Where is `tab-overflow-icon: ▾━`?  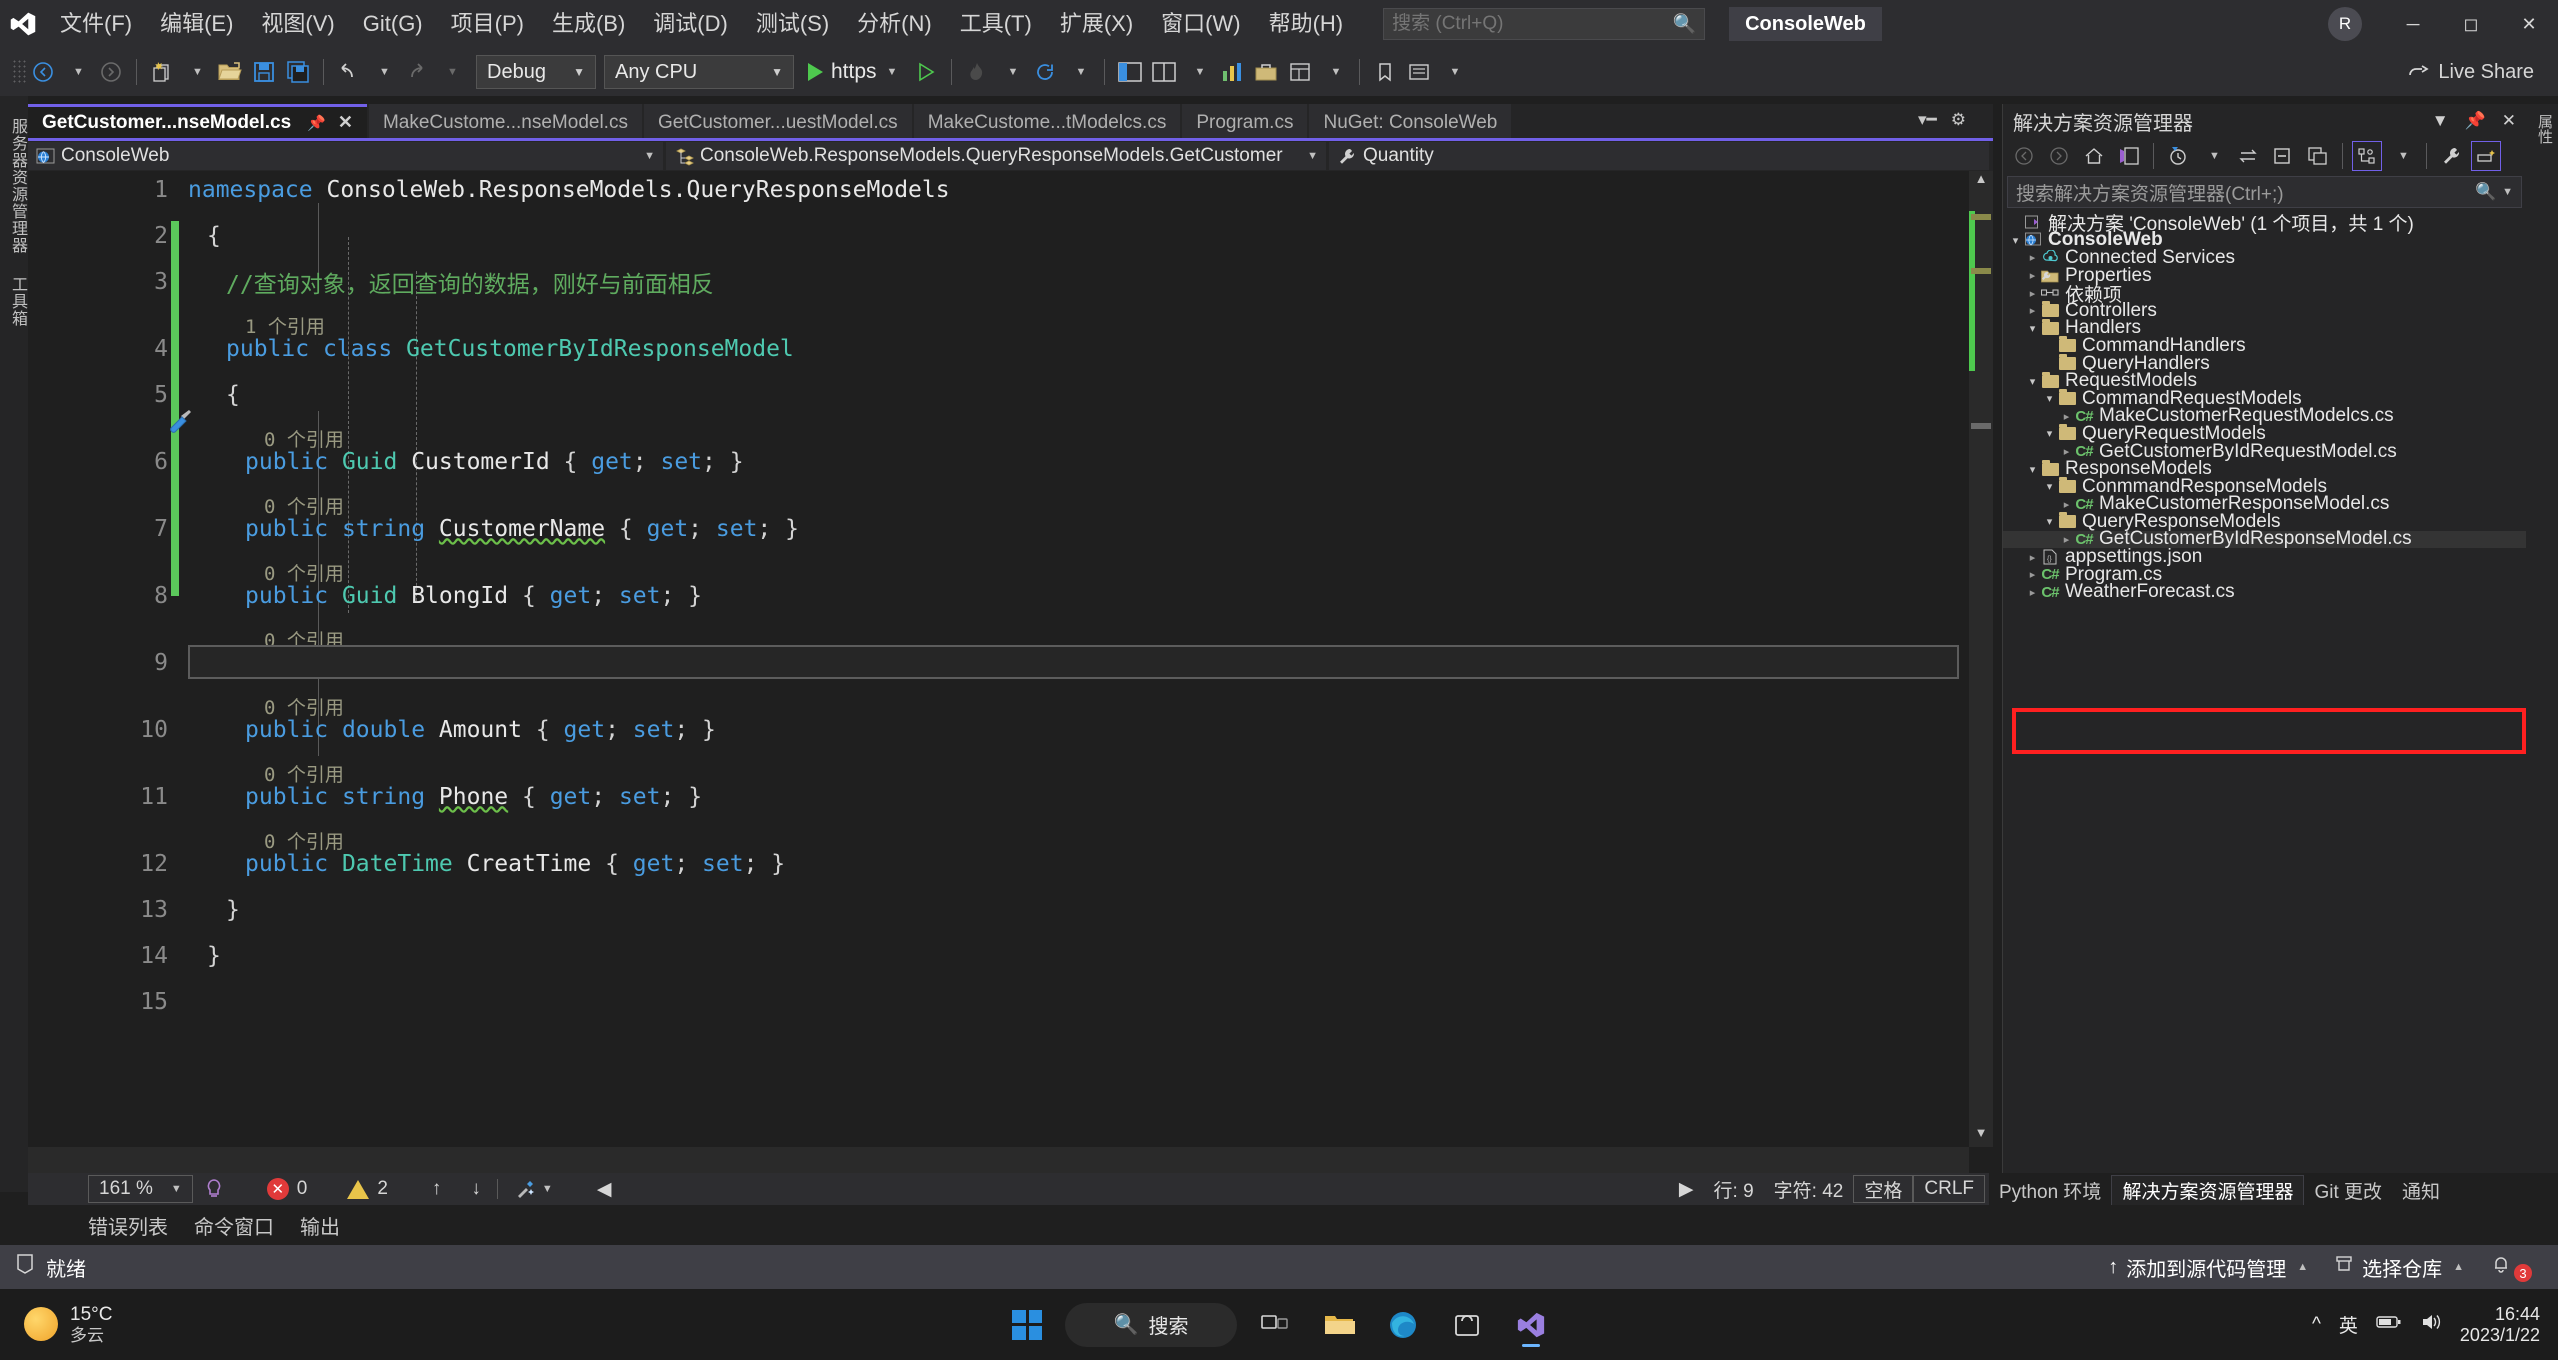 tab-overflow-icon: ▾━ is located at coordinates (1927, 120).